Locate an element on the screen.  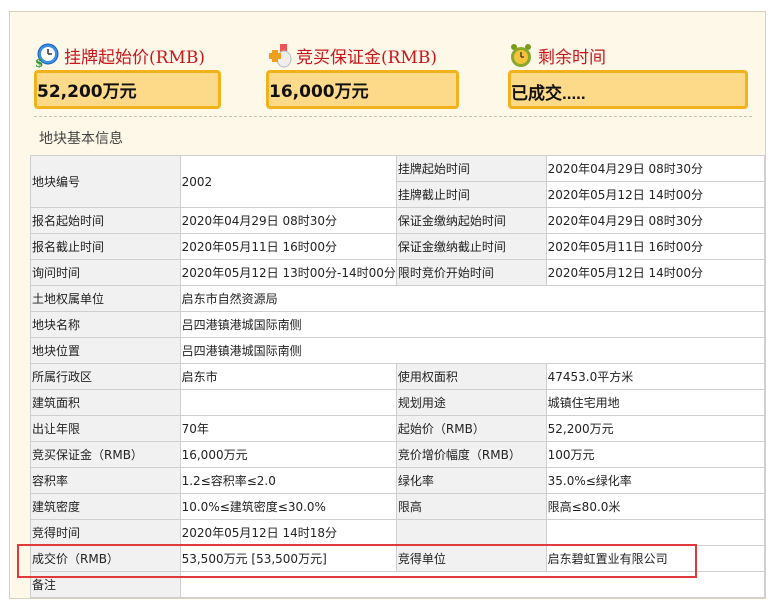
cell-value: 2002 is located at coordinates (288, 181).